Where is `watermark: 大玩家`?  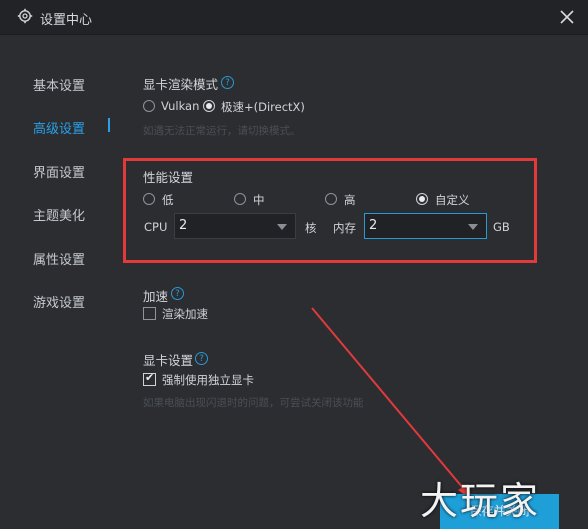
watermark: 大玩家 is located at coordinates (480, 501).